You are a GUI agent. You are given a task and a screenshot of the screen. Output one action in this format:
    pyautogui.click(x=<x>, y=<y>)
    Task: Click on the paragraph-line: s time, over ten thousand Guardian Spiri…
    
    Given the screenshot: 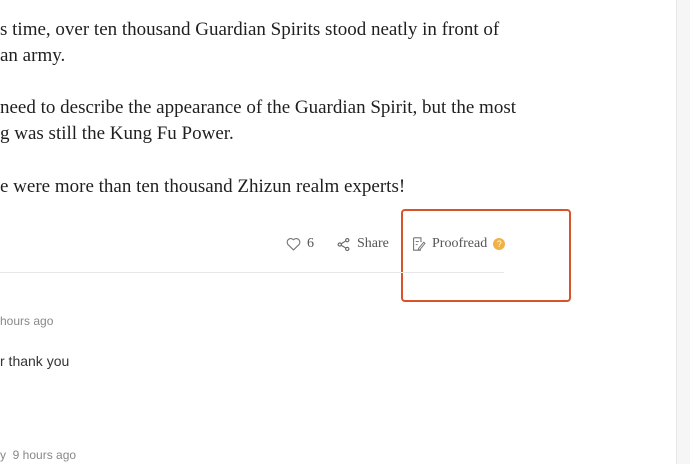 What is the action you would take?
    pyautogui.click(x=250, y=29)
    